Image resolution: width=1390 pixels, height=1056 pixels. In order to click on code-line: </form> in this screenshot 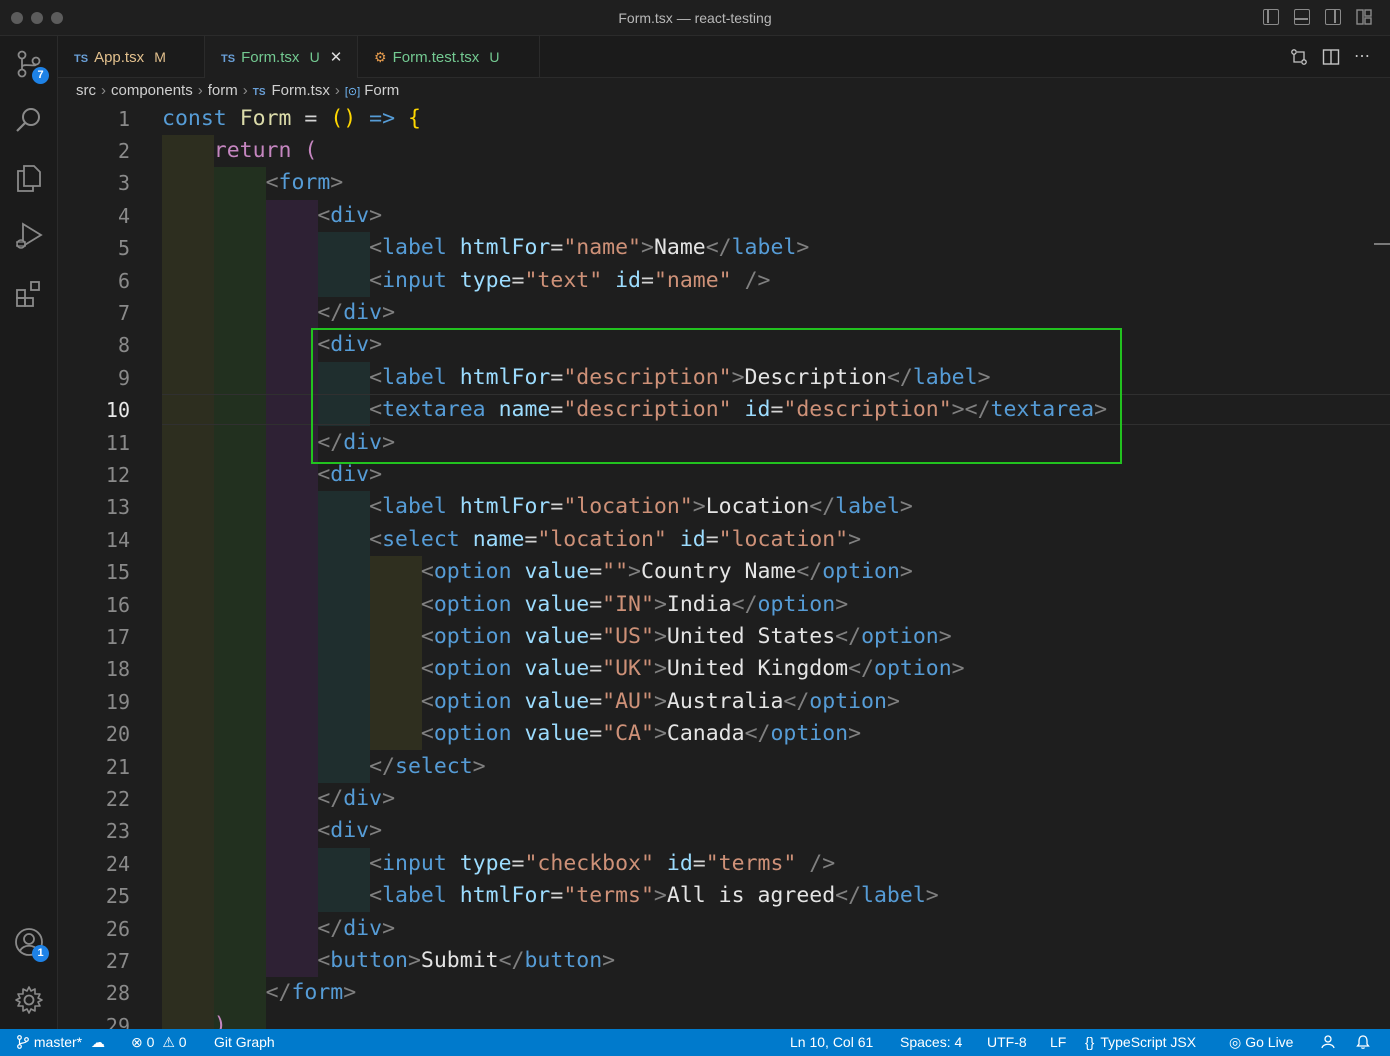, I will do `click(207, 993)`.